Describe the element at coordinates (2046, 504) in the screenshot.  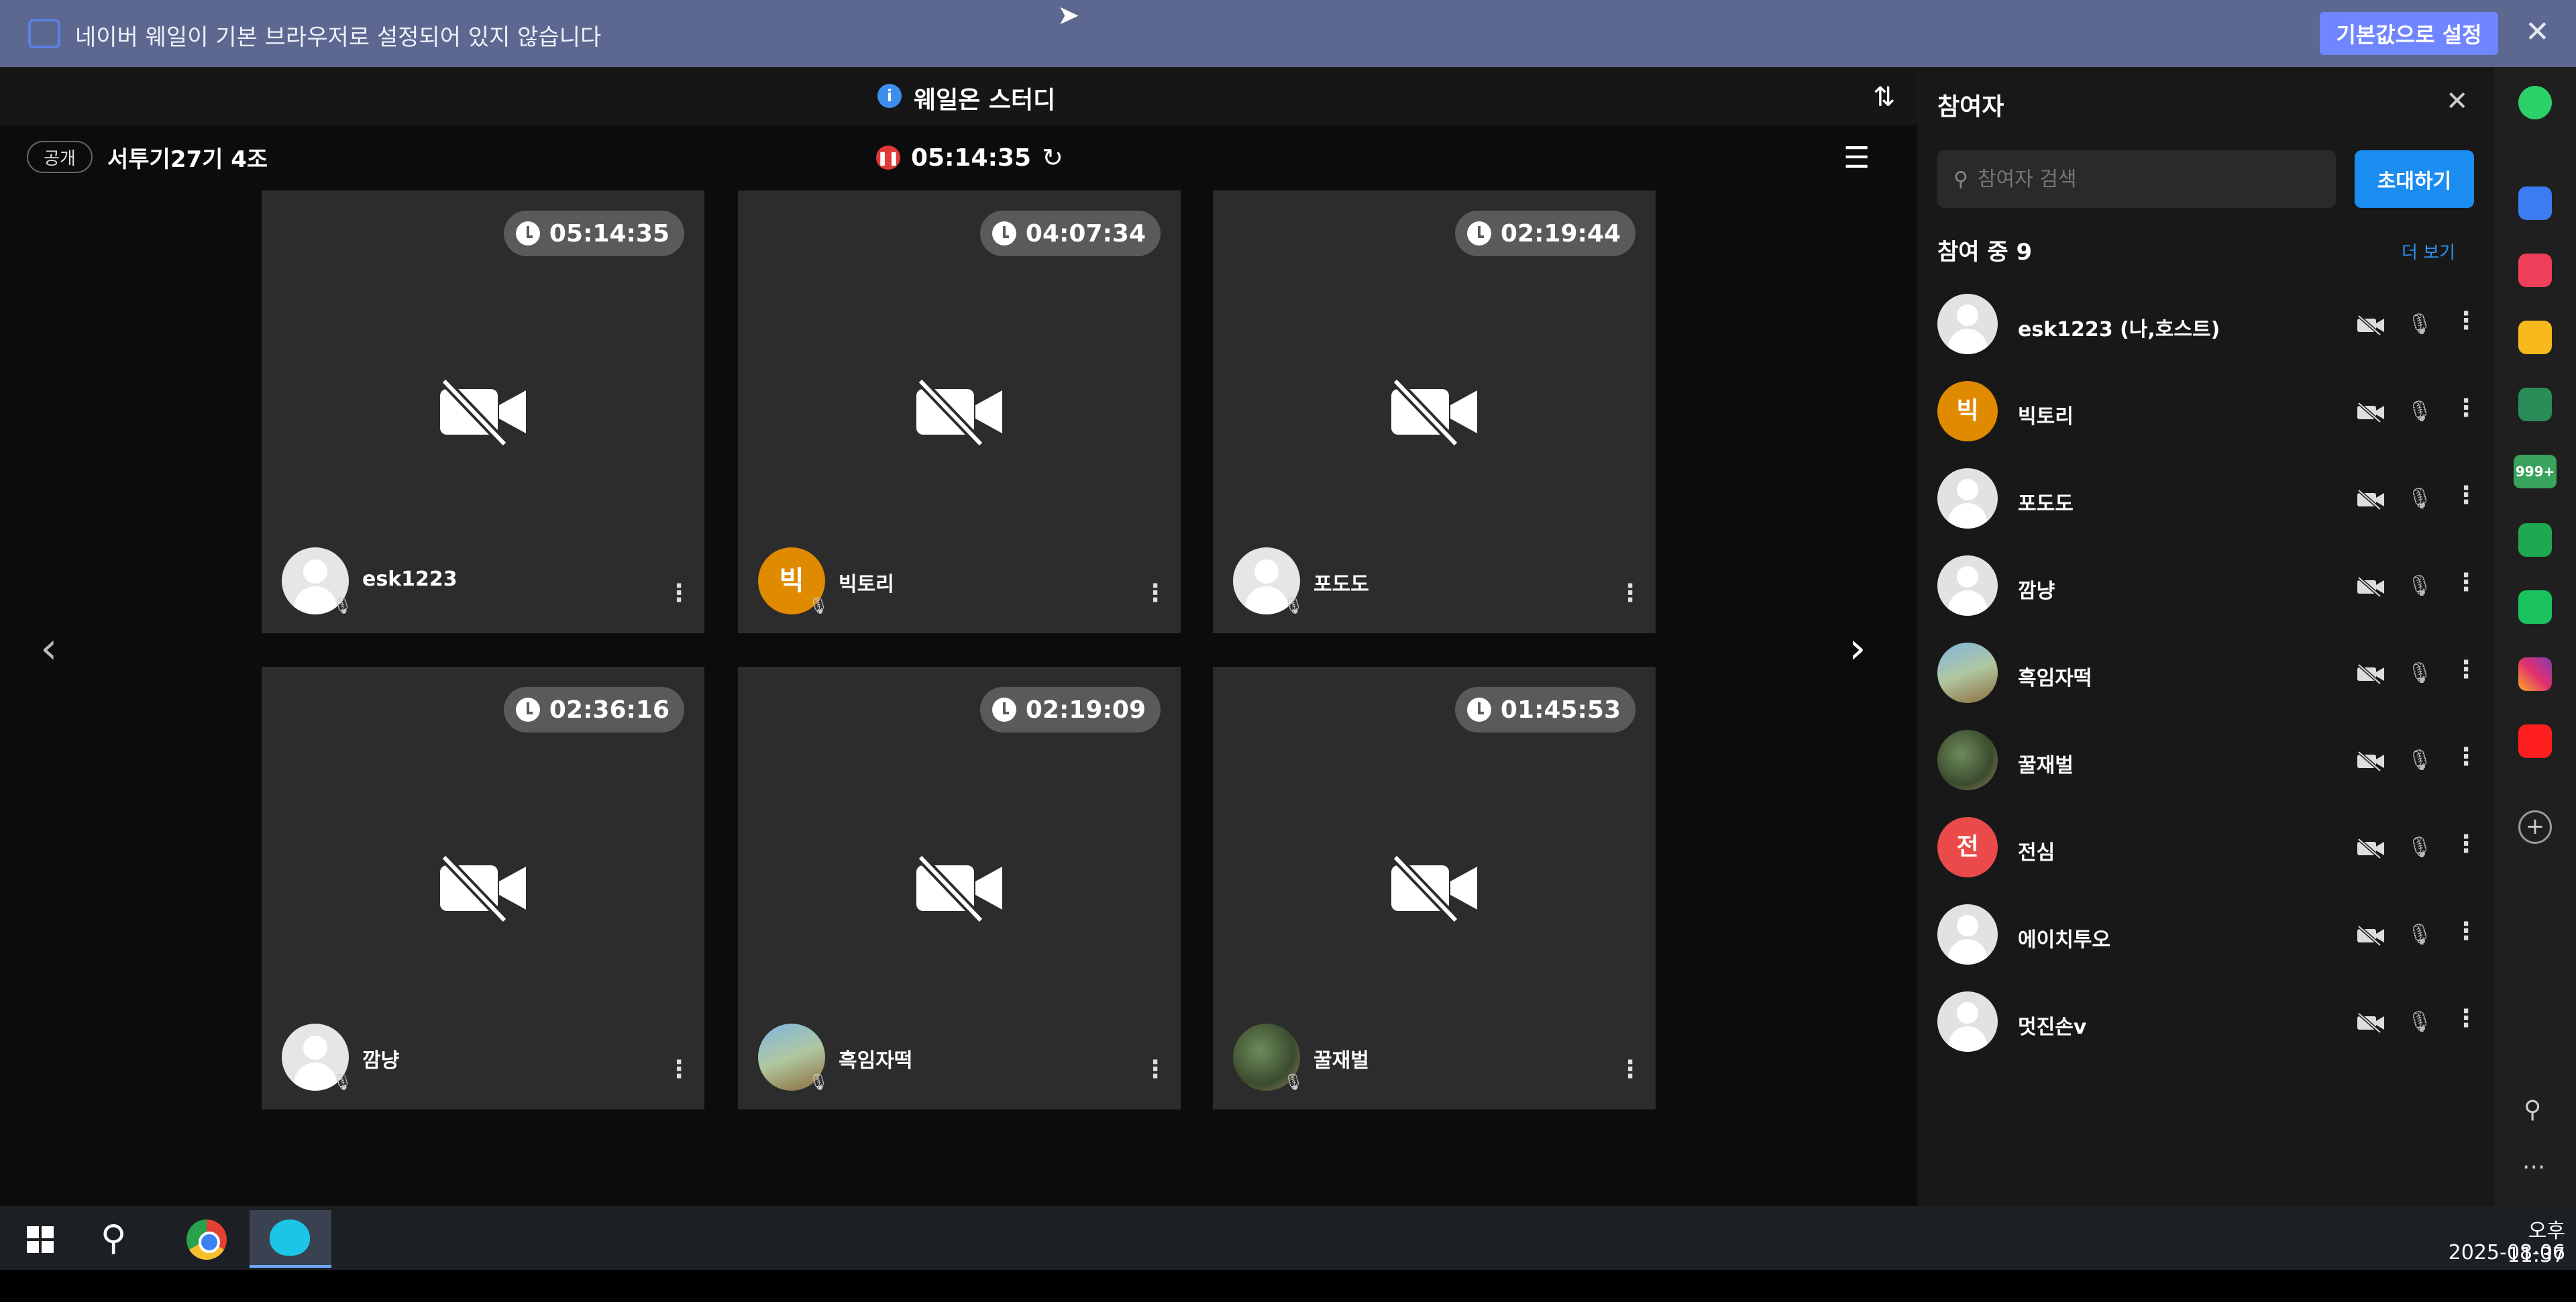
I see `participant-name: 포도도` at that location.